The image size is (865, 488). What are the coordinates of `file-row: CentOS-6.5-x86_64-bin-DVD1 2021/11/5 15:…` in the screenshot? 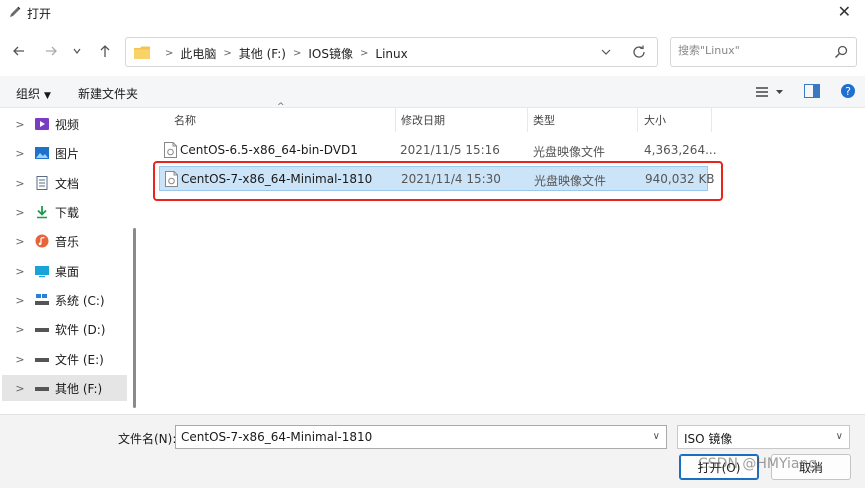 It's located at (438, 150).